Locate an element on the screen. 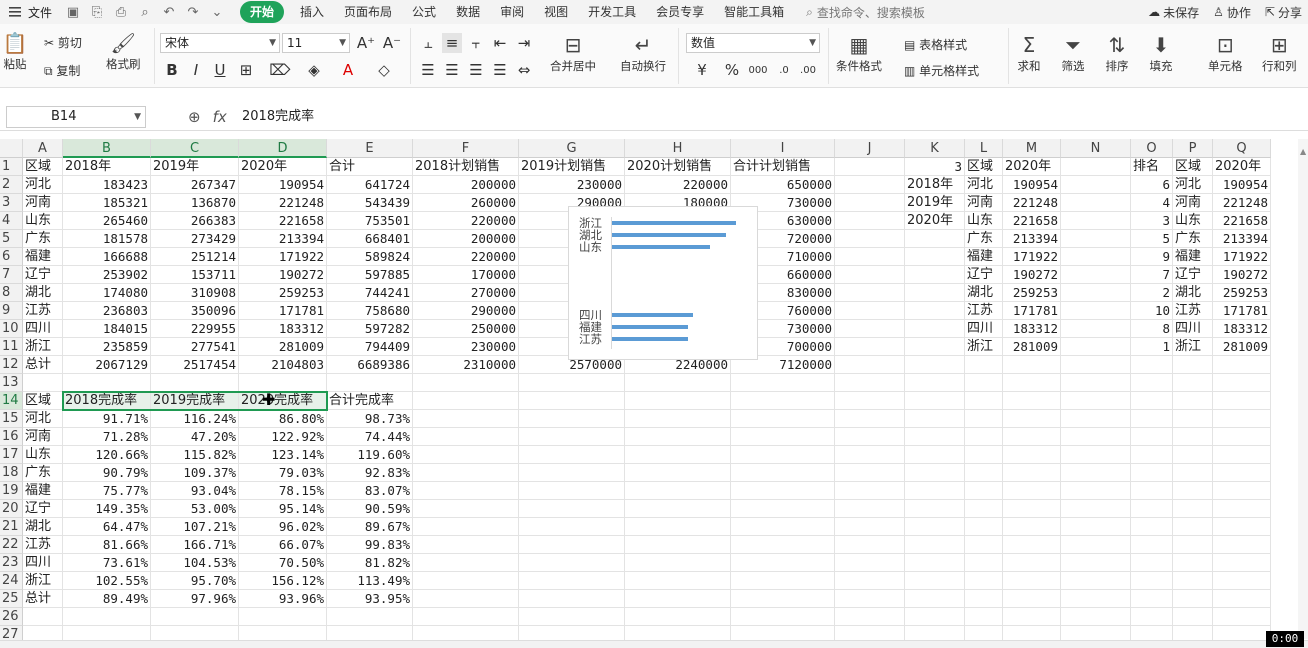 This screenshot has width=1308, height=648. row-header-13: 13 is located at coordinates (11, 383).